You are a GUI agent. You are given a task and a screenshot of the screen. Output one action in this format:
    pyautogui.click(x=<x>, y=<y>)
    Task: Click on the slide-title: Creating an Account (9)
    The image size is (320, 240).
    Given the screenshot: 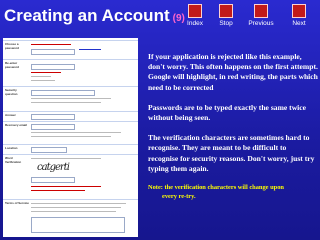 What is the action you would take?
    pyautogui.click(x=94, y=16)
    